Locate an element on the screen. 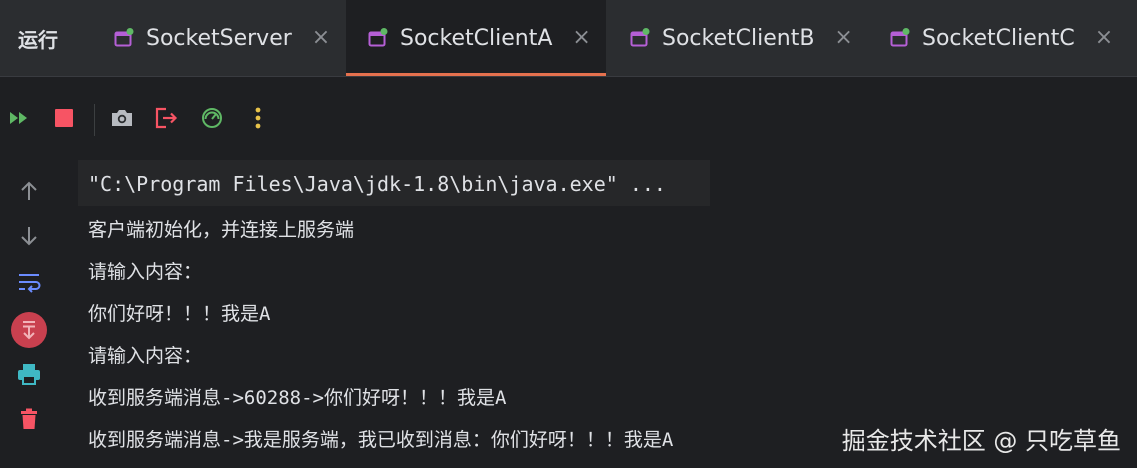 This screenshot has height=468, width=1137. tab-socketclientc: SocketClientC × is located at coordinates (1010, 38).